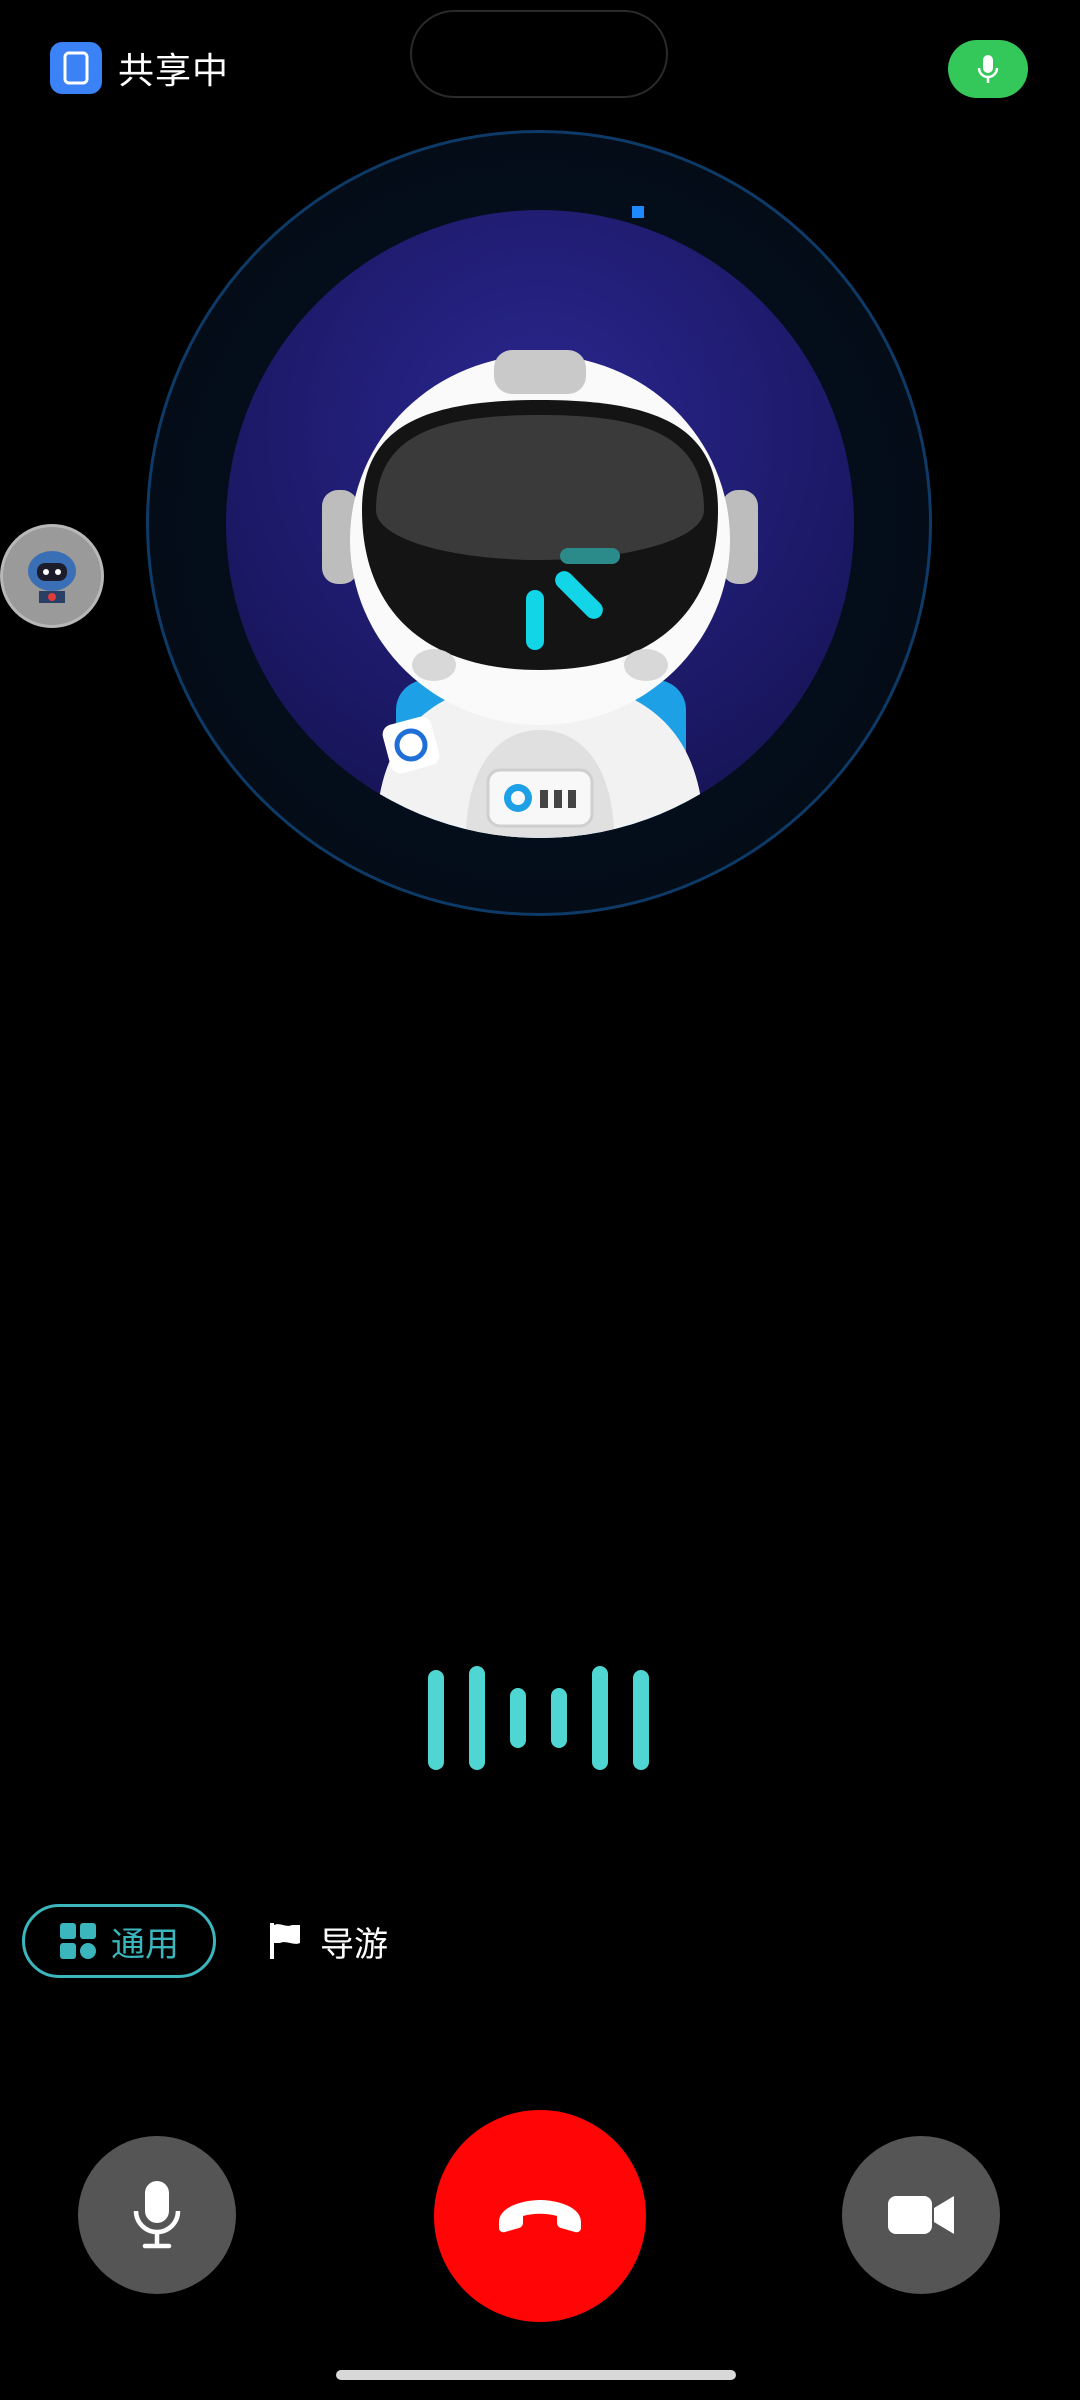  What do you see at coordinates (174, 71) in the screenshot?
I see `share-status-label: 共享中` at bounding box center [174, 71].